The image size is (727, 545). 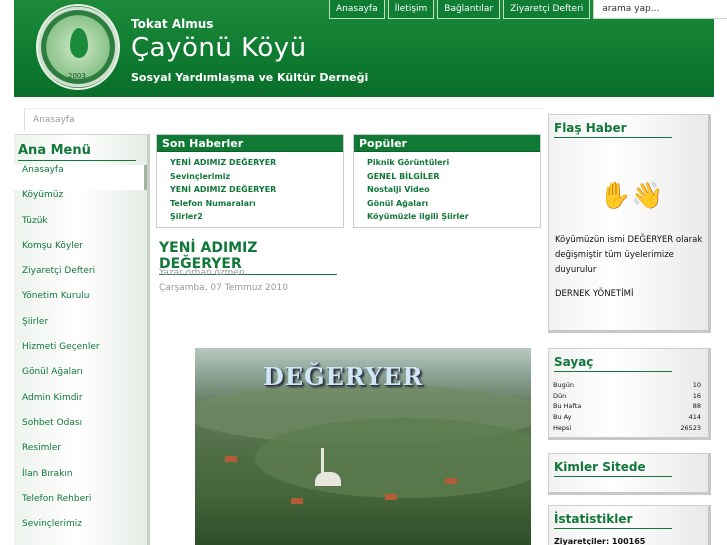 What do you see at coordinates (79, 43) in the screenshot?
I see `leaf-icon` at bounding box center [79, 43].